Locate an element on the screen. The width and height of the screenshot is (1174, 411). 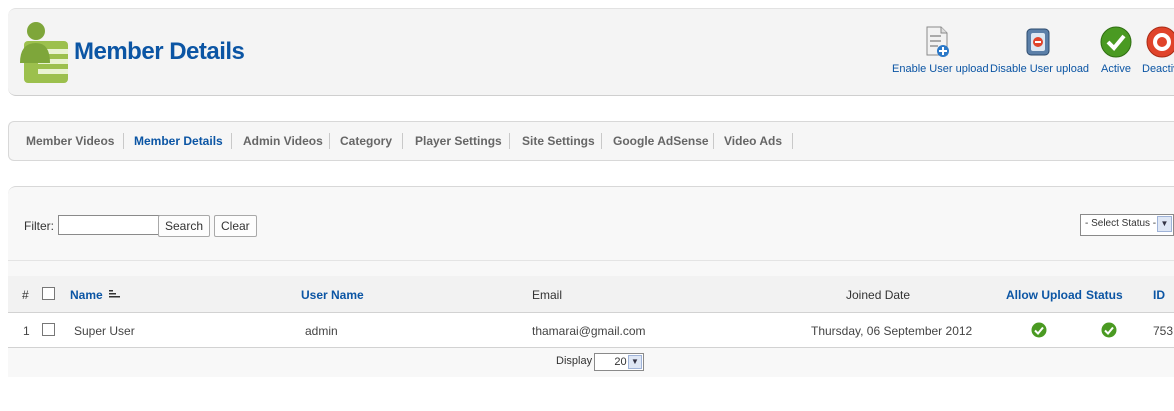
search-button: Search is located at coordinates (184, 226).